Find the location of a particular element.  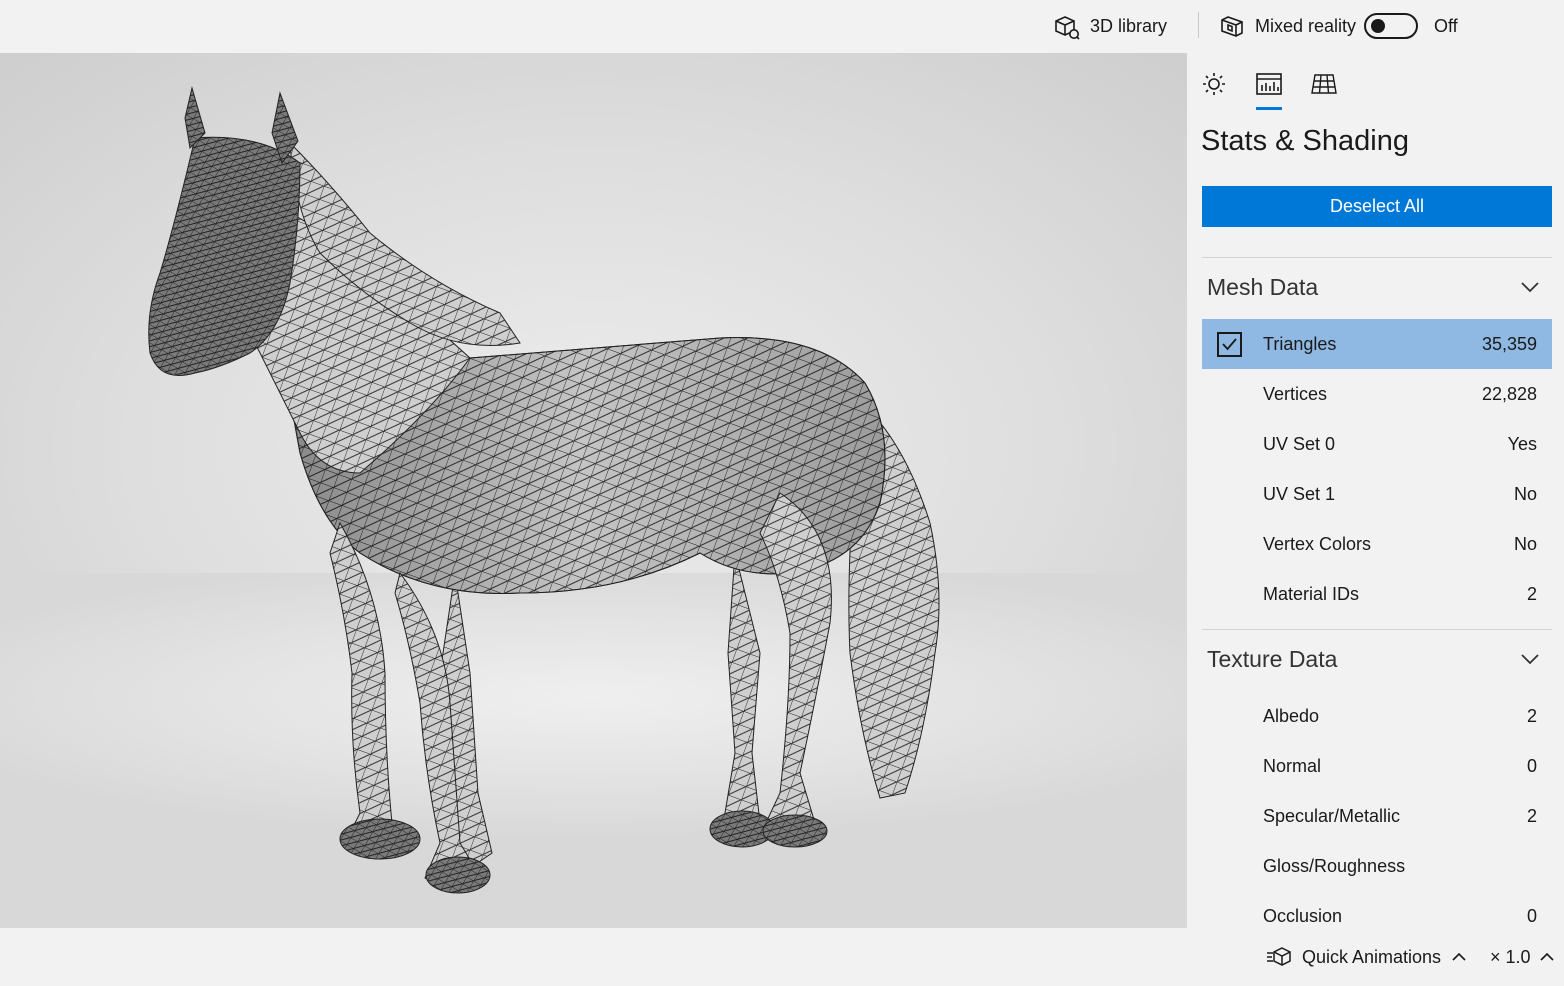

row-label: Gloss/Roughness is located at coordinates (1334, 865).